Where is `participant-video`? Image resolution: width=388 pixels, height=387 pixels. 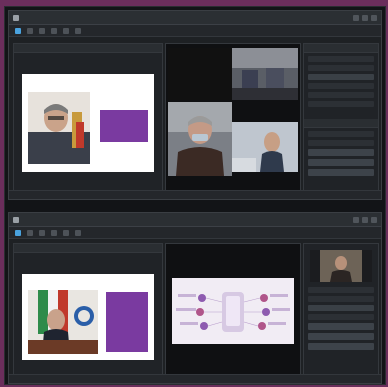
participant-video is located at coordinates (341, 266).